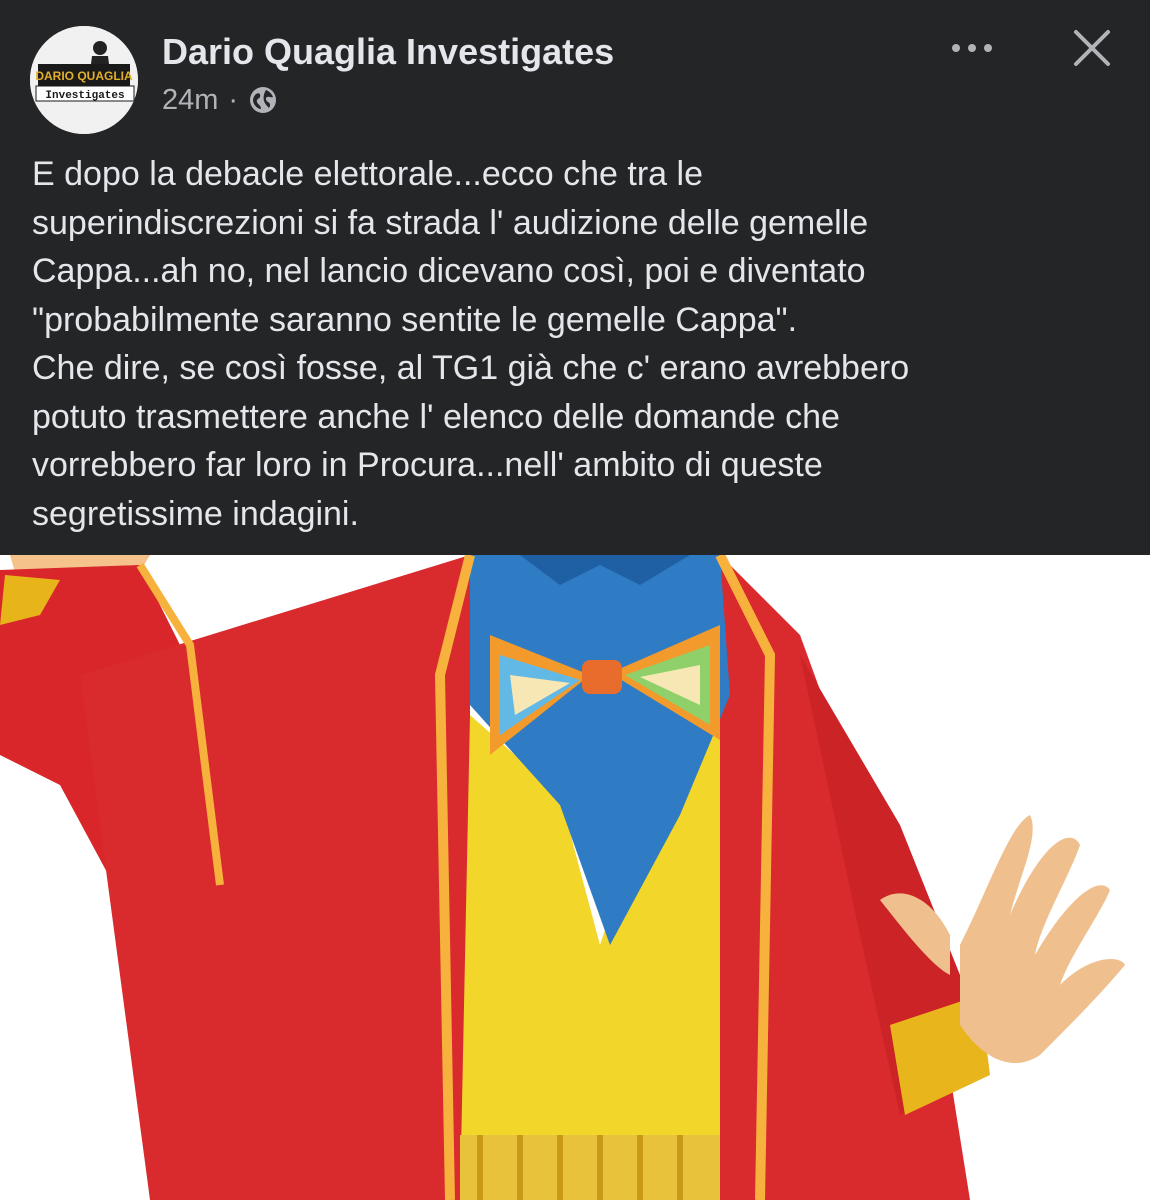 The height and width of the screenshot is (1200, 1150). Describe the element at coordinates (388, 52) in the screenshot. I see `page-name: Dario Quaglia Investigates` at that location.